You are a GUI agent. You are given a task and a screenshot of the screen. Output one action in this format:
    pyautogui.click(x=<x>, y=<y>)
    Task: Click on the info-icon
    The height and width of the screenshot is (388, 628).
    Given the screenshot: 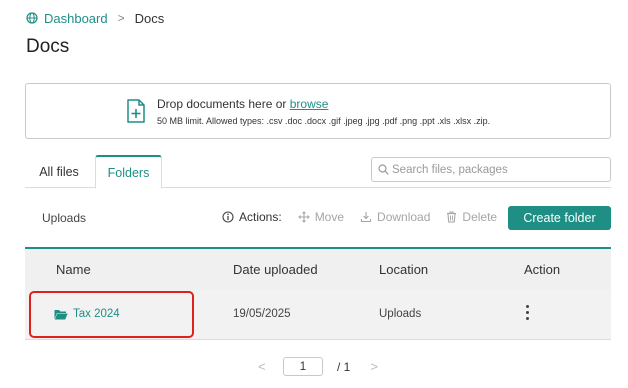 What is the action you would take?
    pyautogui.click(x=228, y=217)
    